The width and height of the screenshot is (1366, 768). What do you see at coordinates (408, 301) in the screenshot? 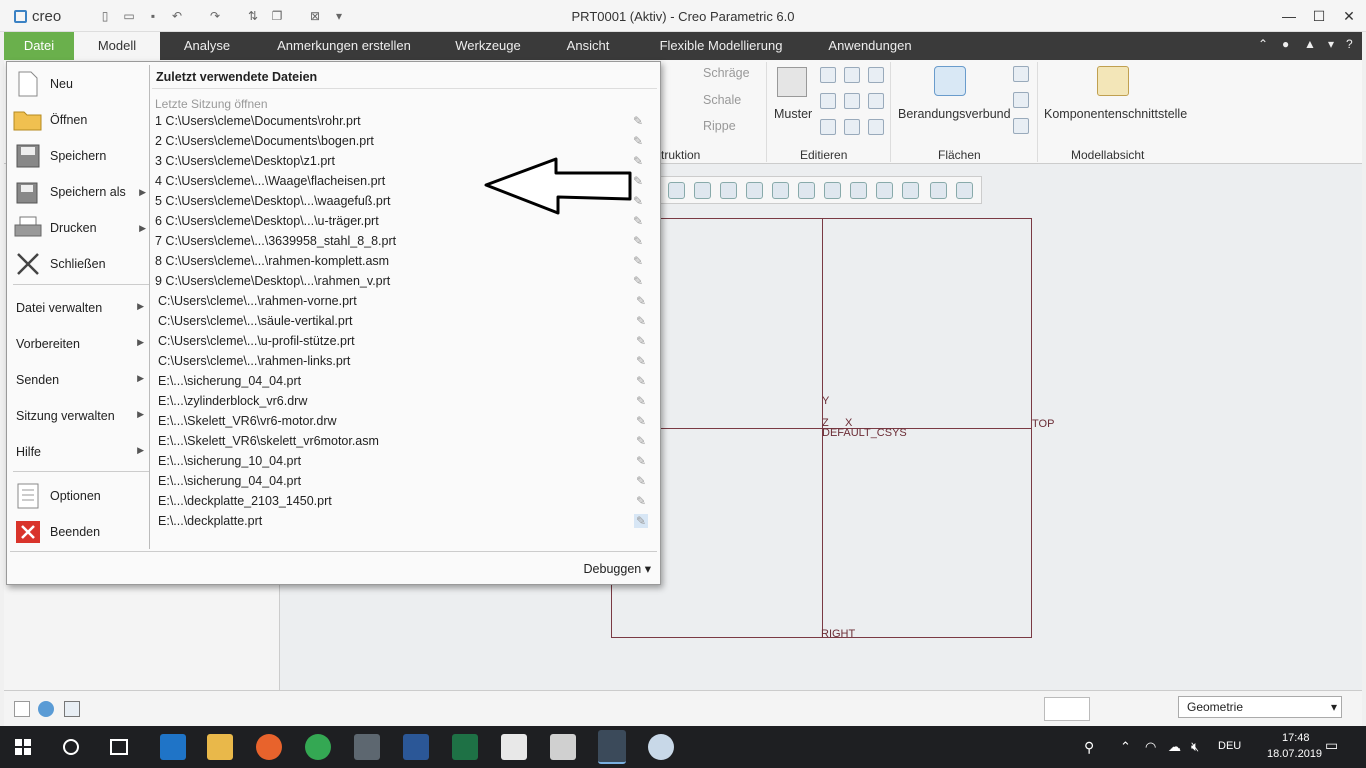
I see `recent-file-item: C:\Users\cleme\...\rahmen-vorne.prt ✎` at bounding box center [408, 301].